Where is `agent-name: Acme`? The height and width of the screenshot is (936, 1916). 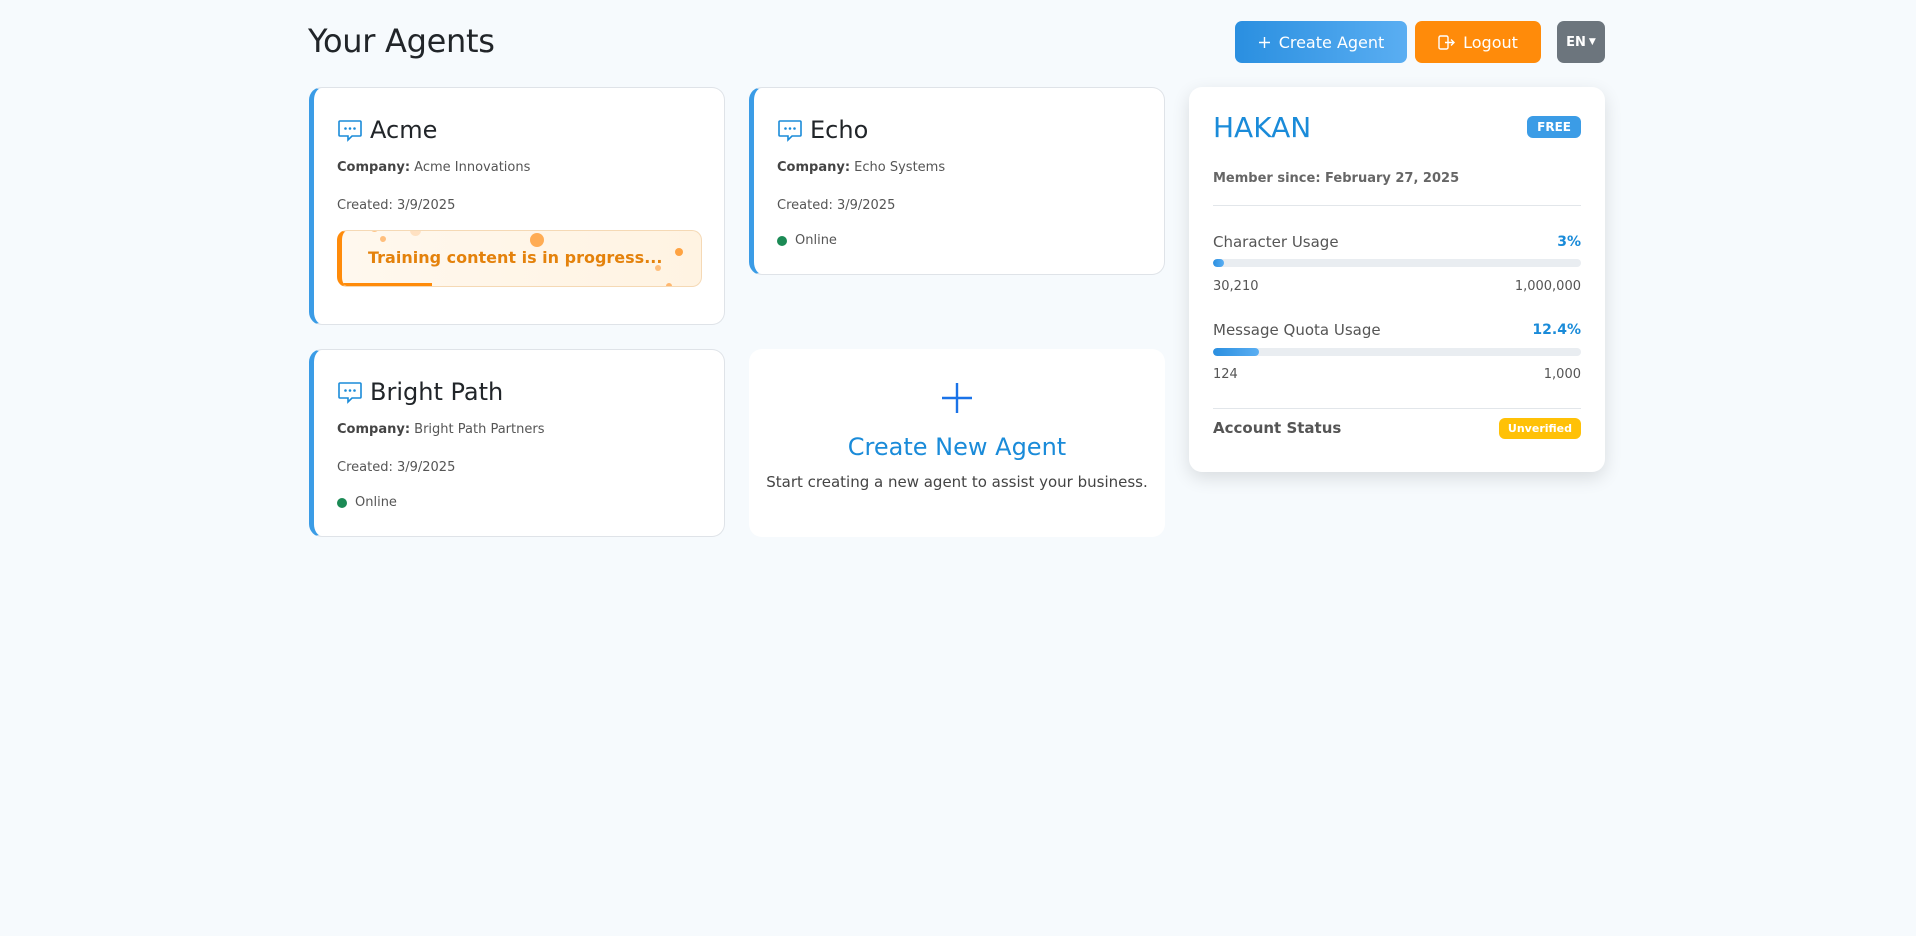 agent-name: Acme is located at coordinates (404, 130).